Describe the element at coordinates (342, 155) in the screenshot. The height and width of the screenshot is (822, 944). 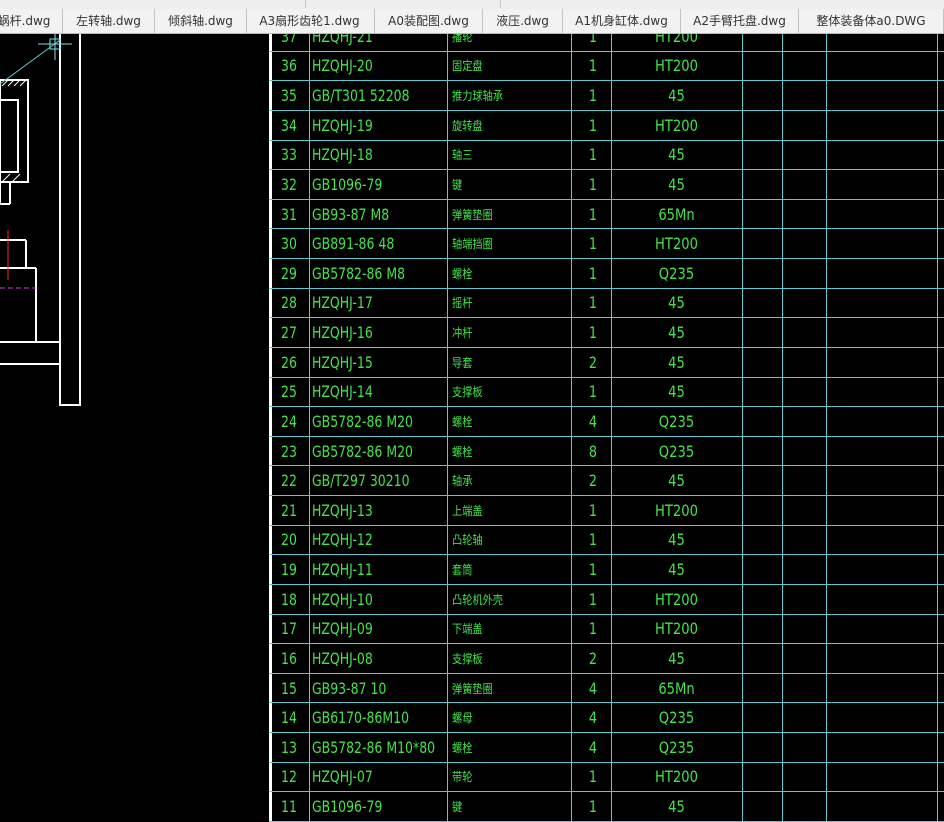
I see `part-code: HZQHJ-18` at that location.